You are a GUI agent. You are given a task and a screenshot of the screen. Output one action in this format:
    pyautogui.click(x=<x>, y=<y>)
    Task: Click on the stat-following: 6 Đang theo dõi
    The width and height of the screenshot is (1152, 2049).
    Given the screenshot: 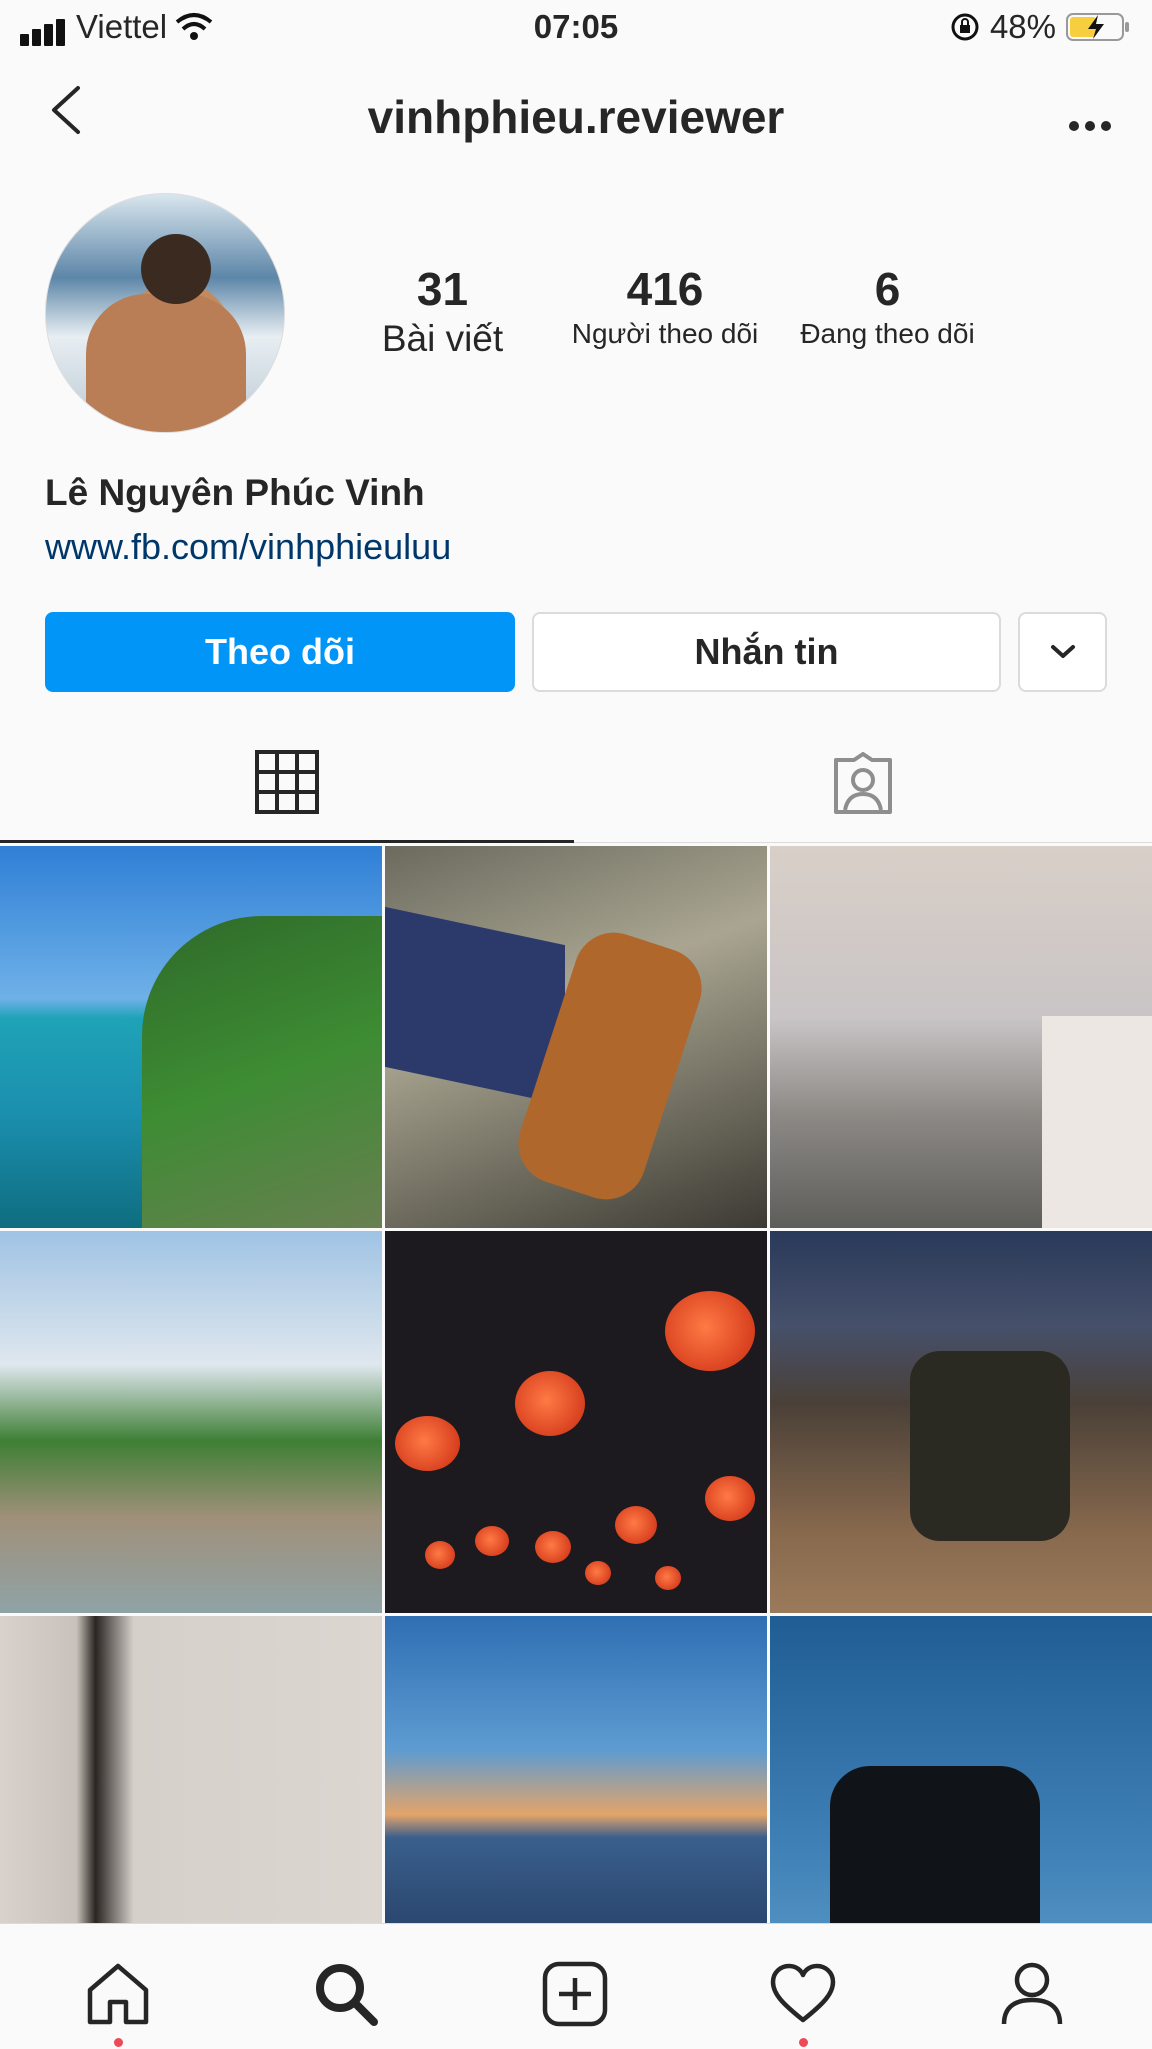 What is the action you would take?
    pyautogui.click(x=887, y=306)
    